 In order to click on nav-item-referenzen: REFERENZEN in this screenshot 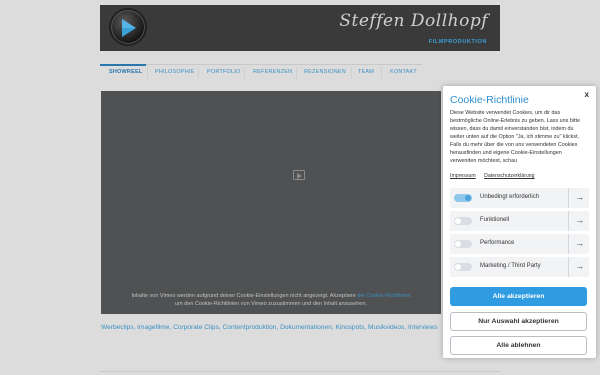, I will do `click(272, 72)`.